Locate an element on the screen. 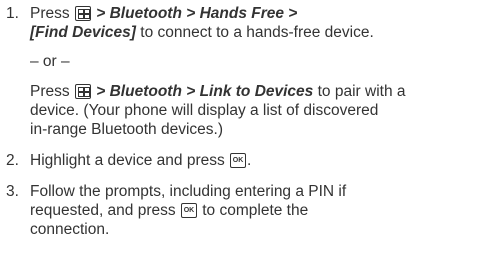  step-3-text: requested, and press is located at coordinates (103, 210).